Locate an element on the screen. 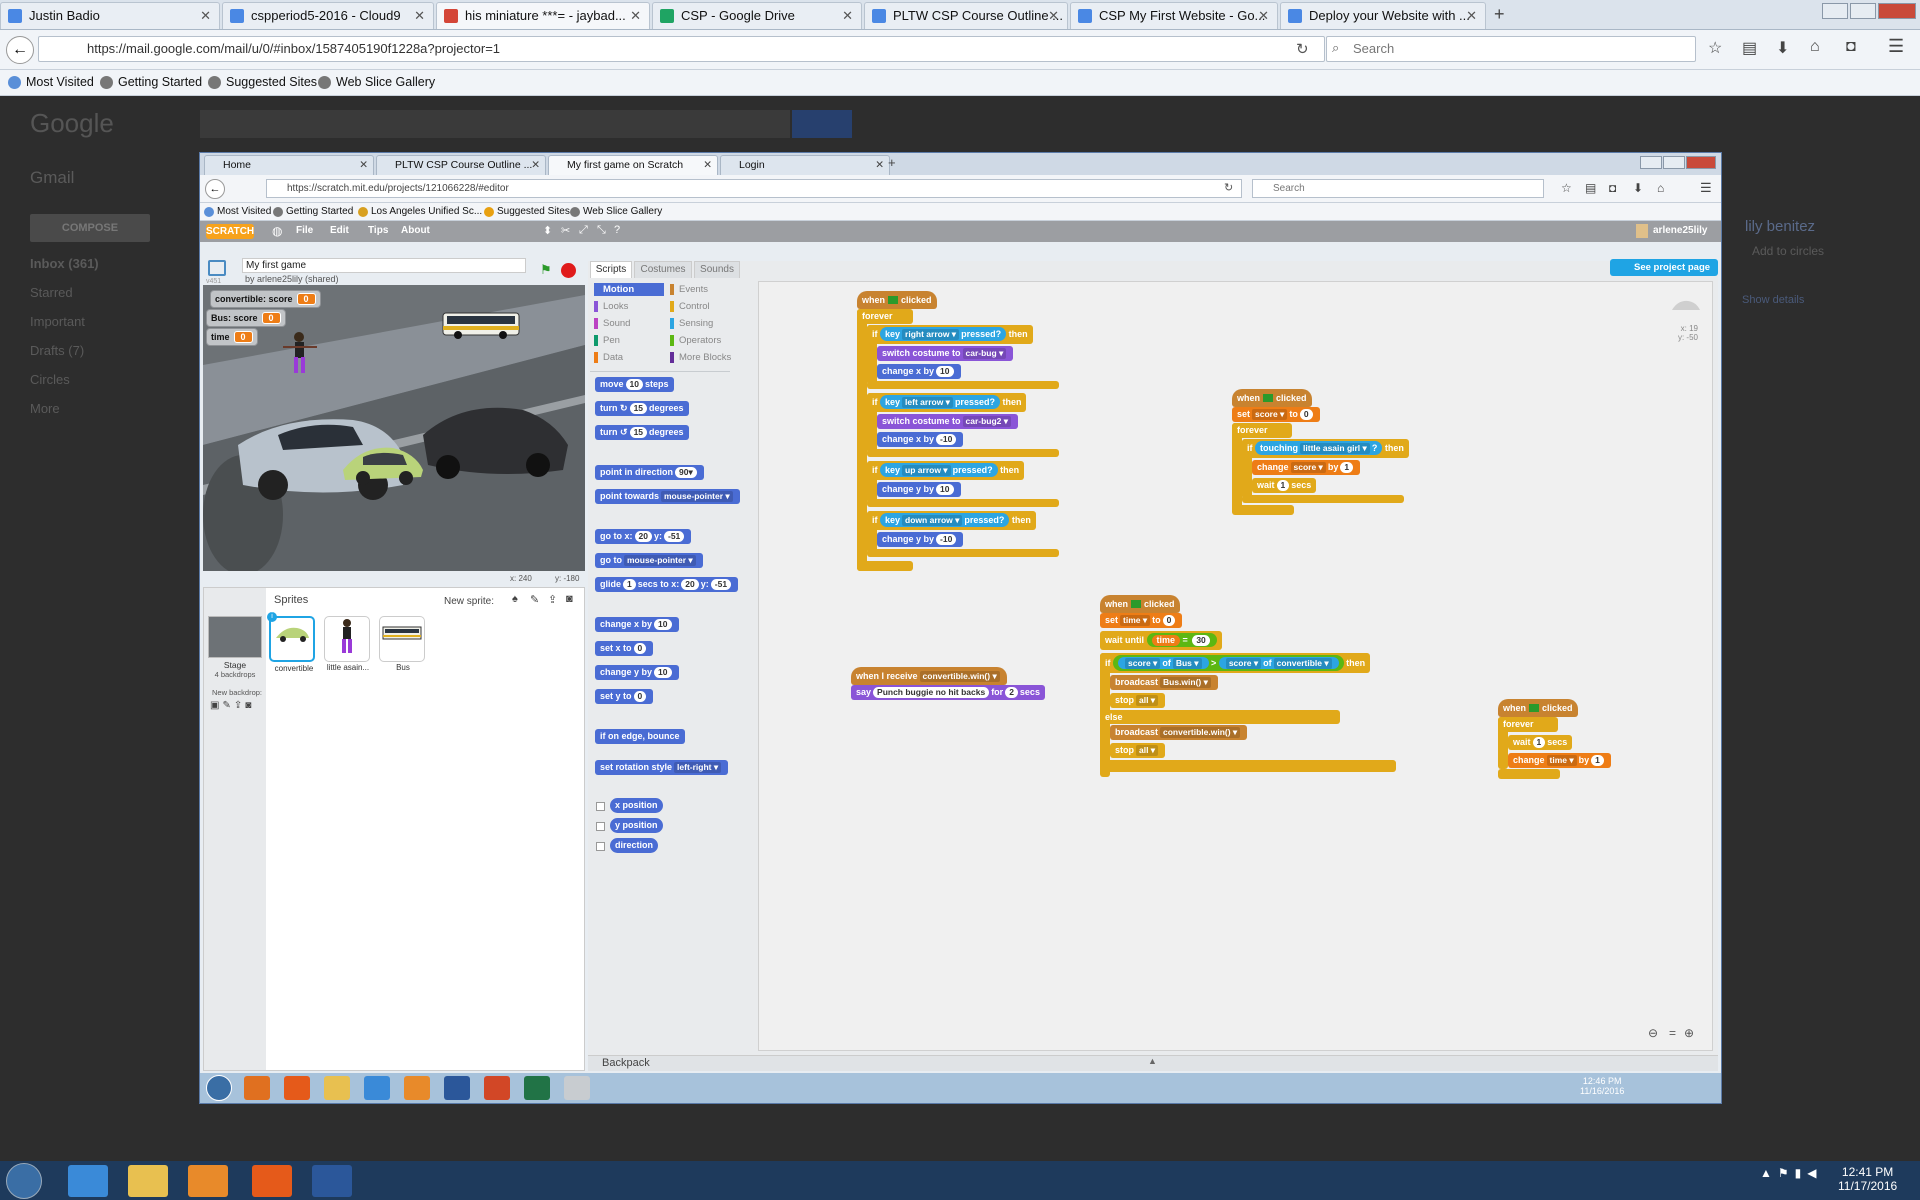 This screenshot has height=1200, width=1920. category-sound: Sound is located at coordinates (629, 323).